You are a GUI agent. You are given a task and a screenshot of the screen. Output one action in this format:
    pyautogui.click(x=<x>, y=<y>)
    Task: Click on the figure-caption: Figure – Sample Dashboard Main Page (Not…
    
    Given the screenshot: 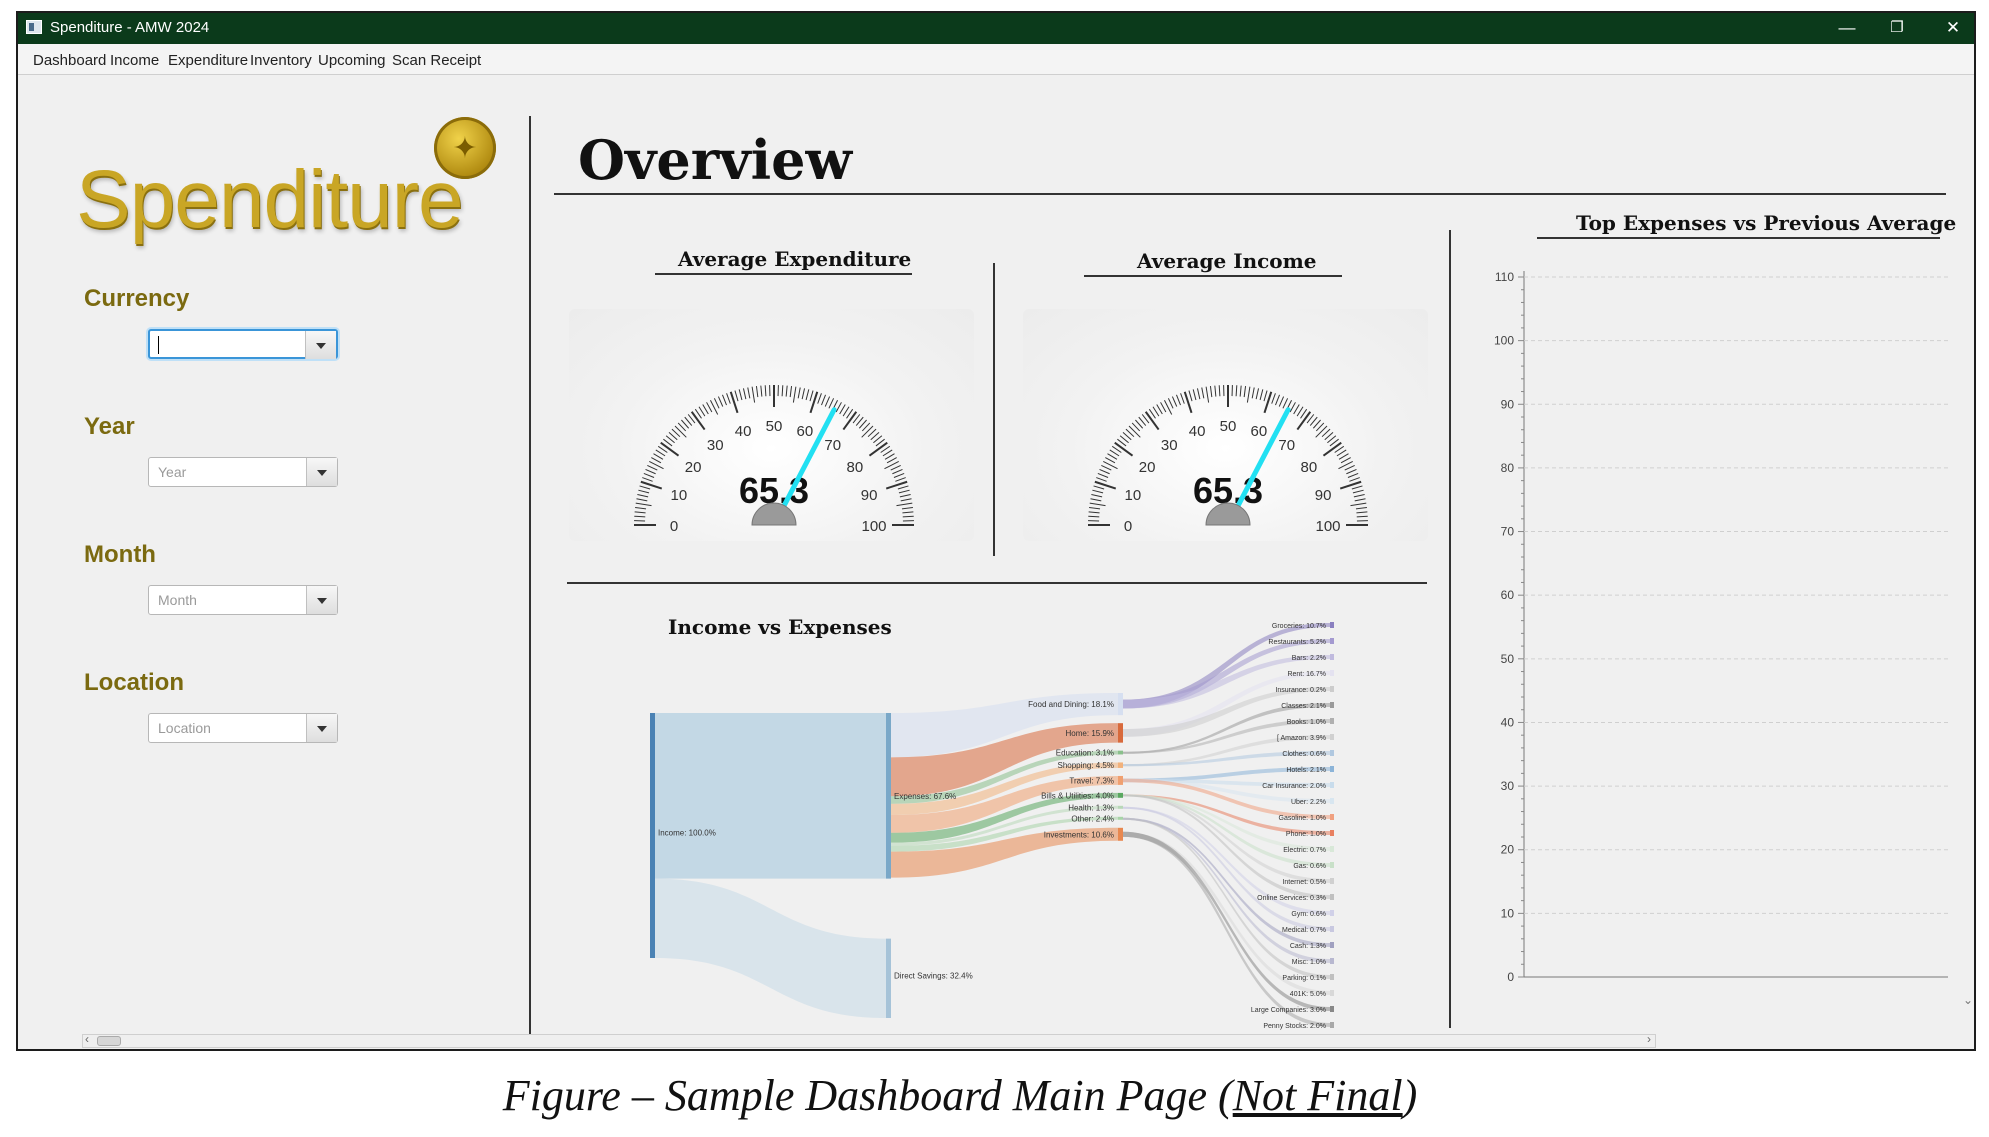 What is the action you would take?
    pyautogui.click(x=960, y=1095)
    